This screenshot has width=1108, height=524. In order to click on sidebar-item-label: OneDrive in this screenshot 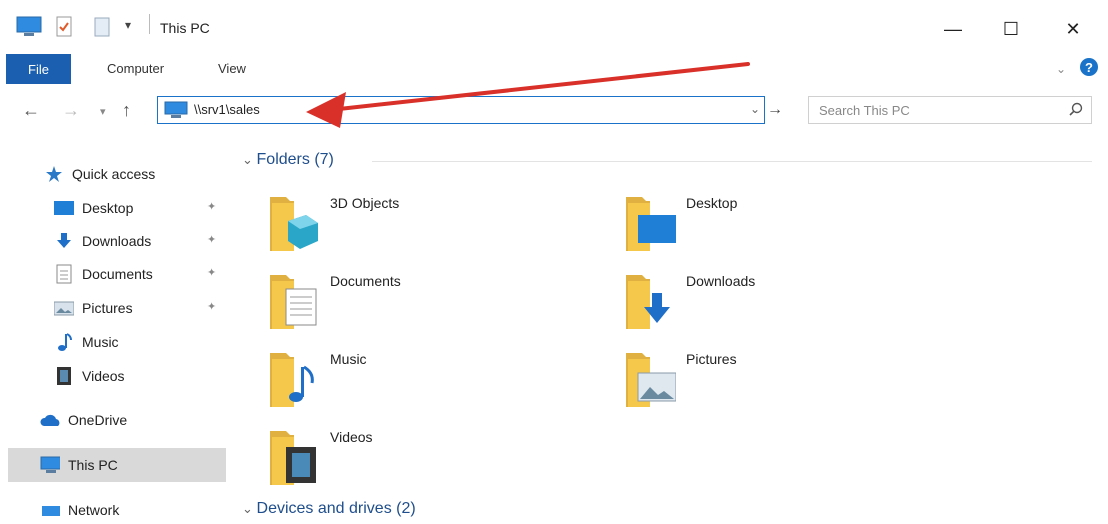, I will do `click(98, 420)`.